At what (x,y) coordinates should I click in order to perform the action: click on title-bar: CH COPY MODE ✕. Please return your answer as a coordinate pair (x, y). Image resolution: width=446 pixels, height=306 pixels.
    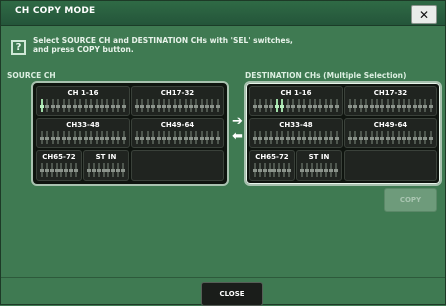
    Looking at the image, I should click on (223, 13).